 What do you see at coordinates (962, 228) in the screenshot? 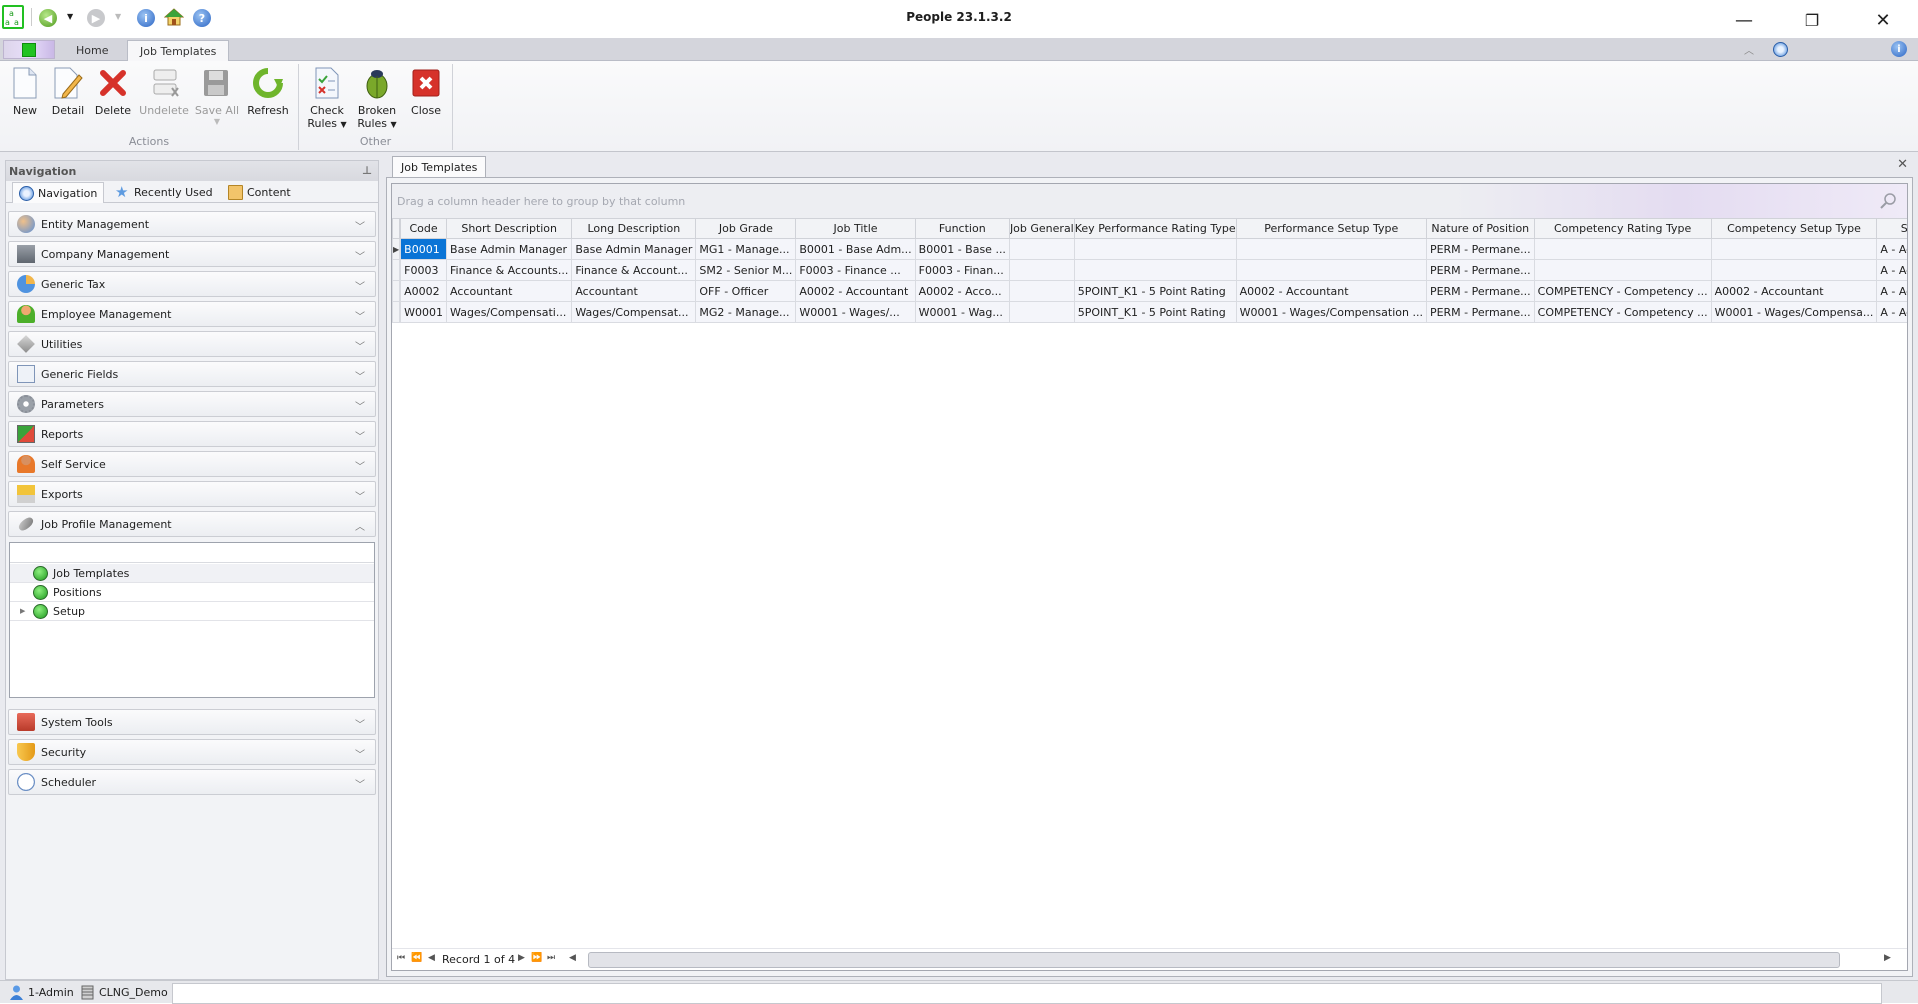
I see `column-header-function: Function` at bounding box center [962, 228].